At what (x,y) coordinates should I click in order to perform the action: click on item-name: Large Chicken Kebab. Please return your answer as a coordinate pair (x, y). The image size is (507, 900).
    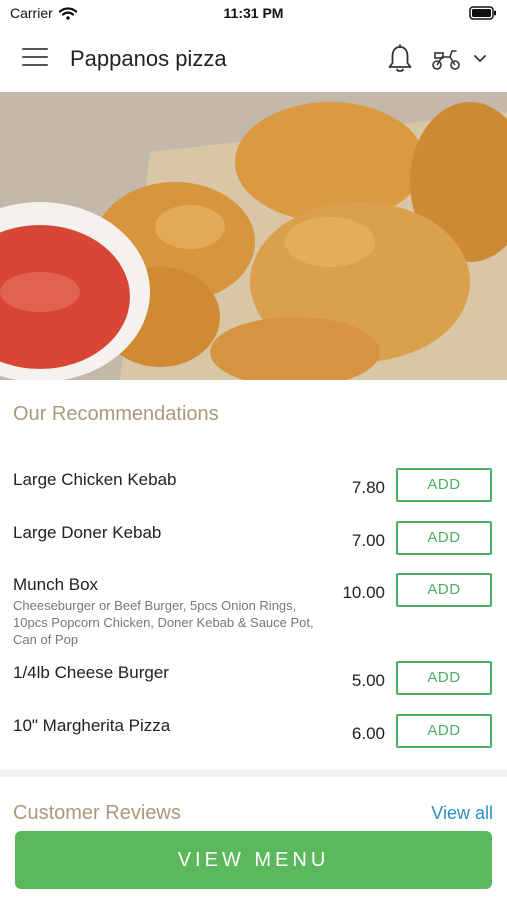
    Looking at the image, I should click on (95, 479).